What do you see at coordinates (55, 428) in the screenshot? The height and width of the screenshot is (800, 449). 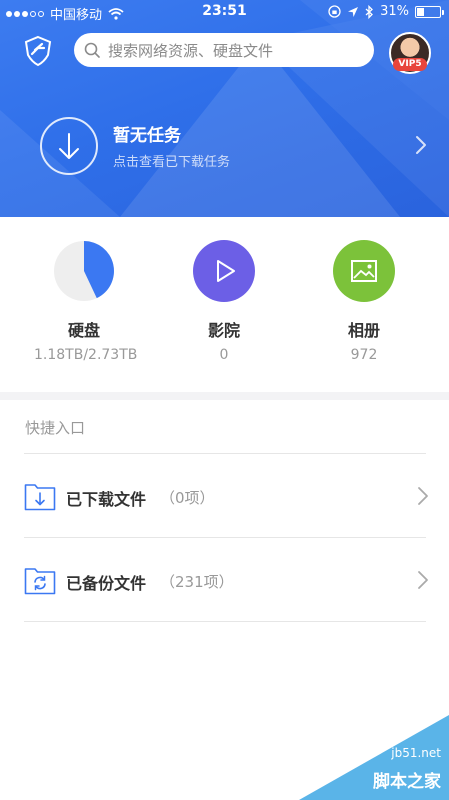 I see `quick-access-title: 快捷入口` at bounding box center [55, 428].